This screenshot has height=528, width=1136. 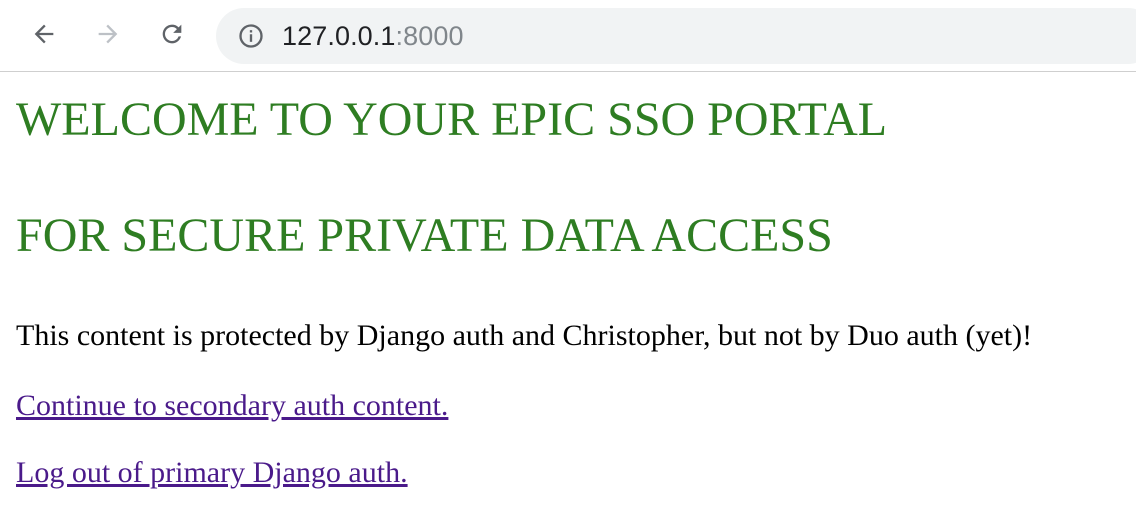 I want to click on reload-button, so click(x=172, y=36).